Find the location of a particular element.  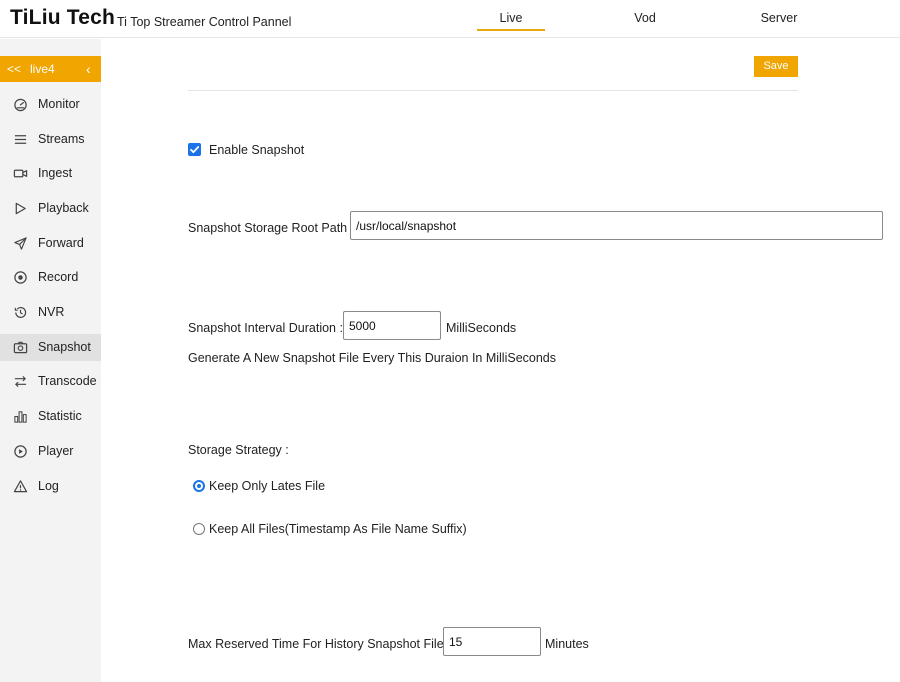

stream-name: live4 is located at coordinates (42, 69).